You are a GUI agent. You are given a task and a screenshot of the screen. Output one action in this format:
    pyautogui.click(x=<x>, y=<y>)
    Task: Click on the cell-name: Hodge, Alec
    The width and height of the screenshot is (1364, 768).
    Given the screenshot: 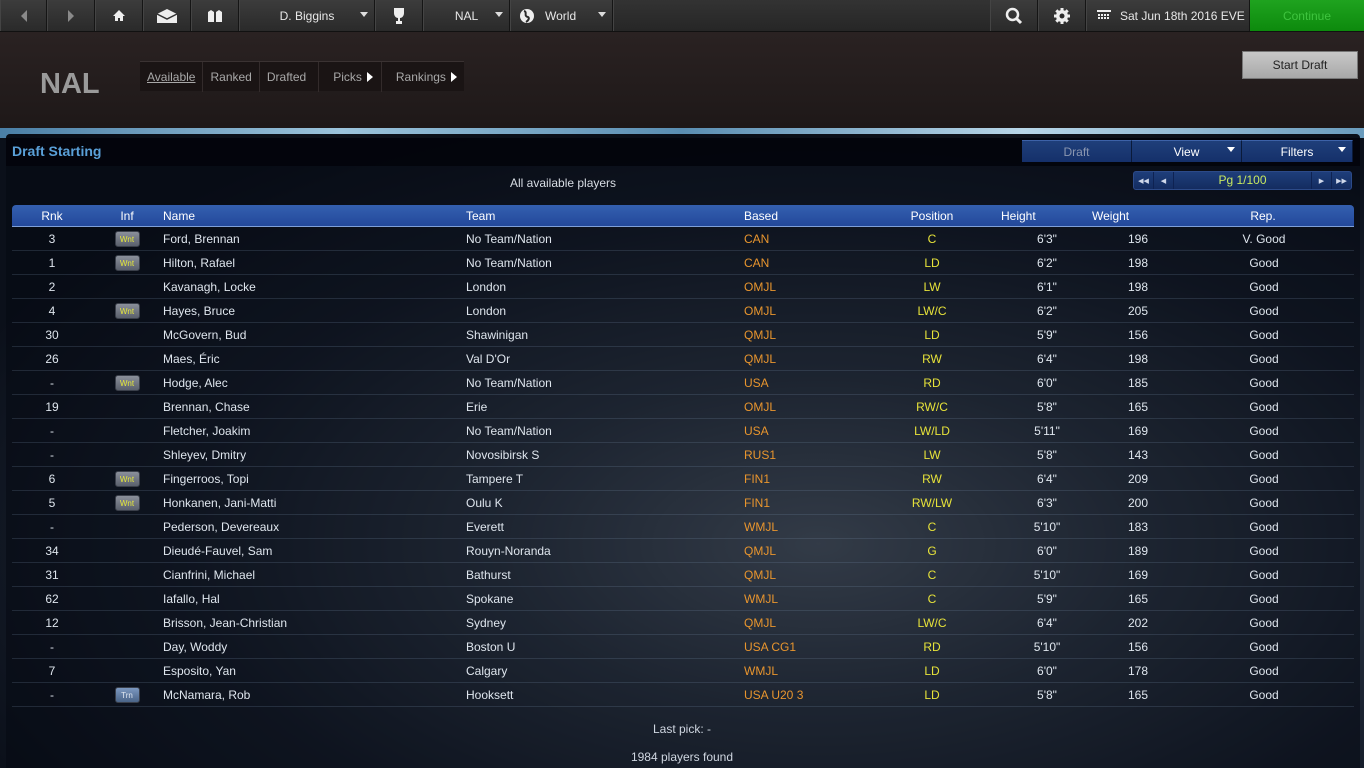 What is the action you would take?
    pyautogui.click(x=314, y=383)
    